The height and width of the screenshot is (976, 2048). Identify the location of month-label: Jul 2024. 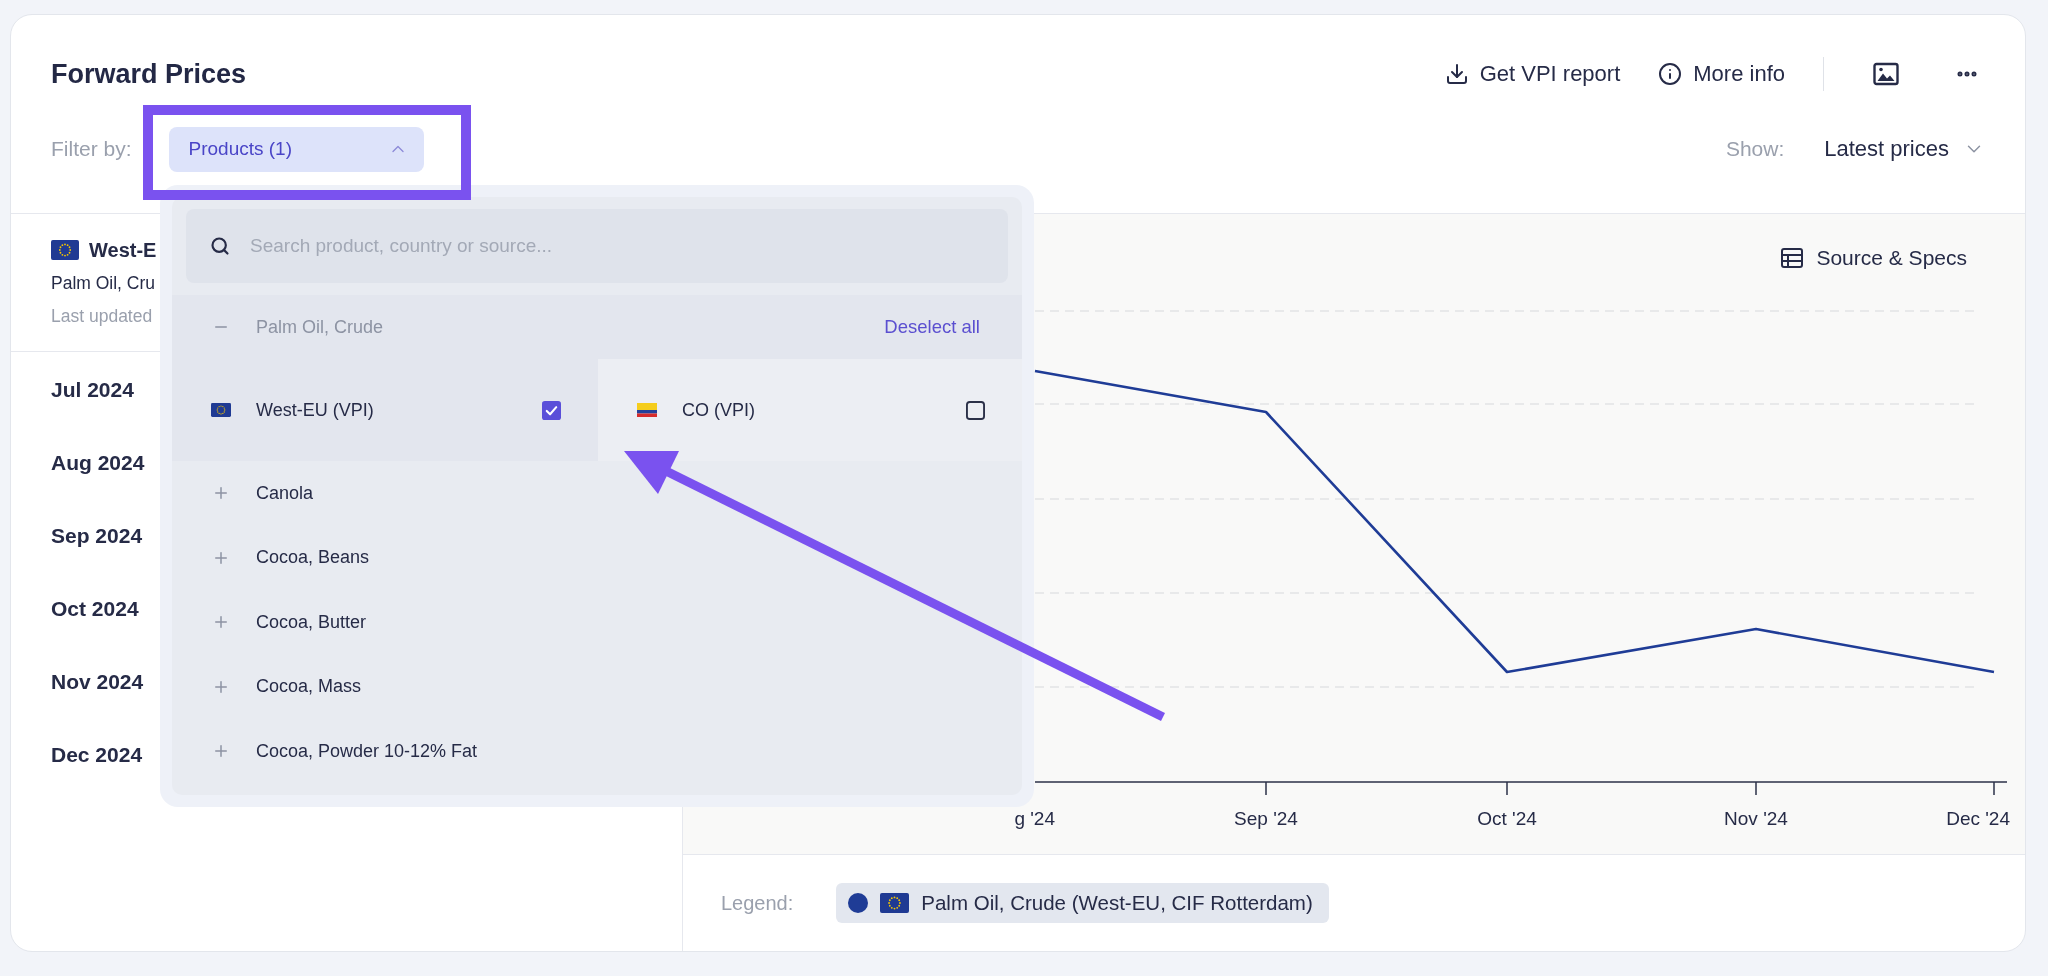
(92, 389).